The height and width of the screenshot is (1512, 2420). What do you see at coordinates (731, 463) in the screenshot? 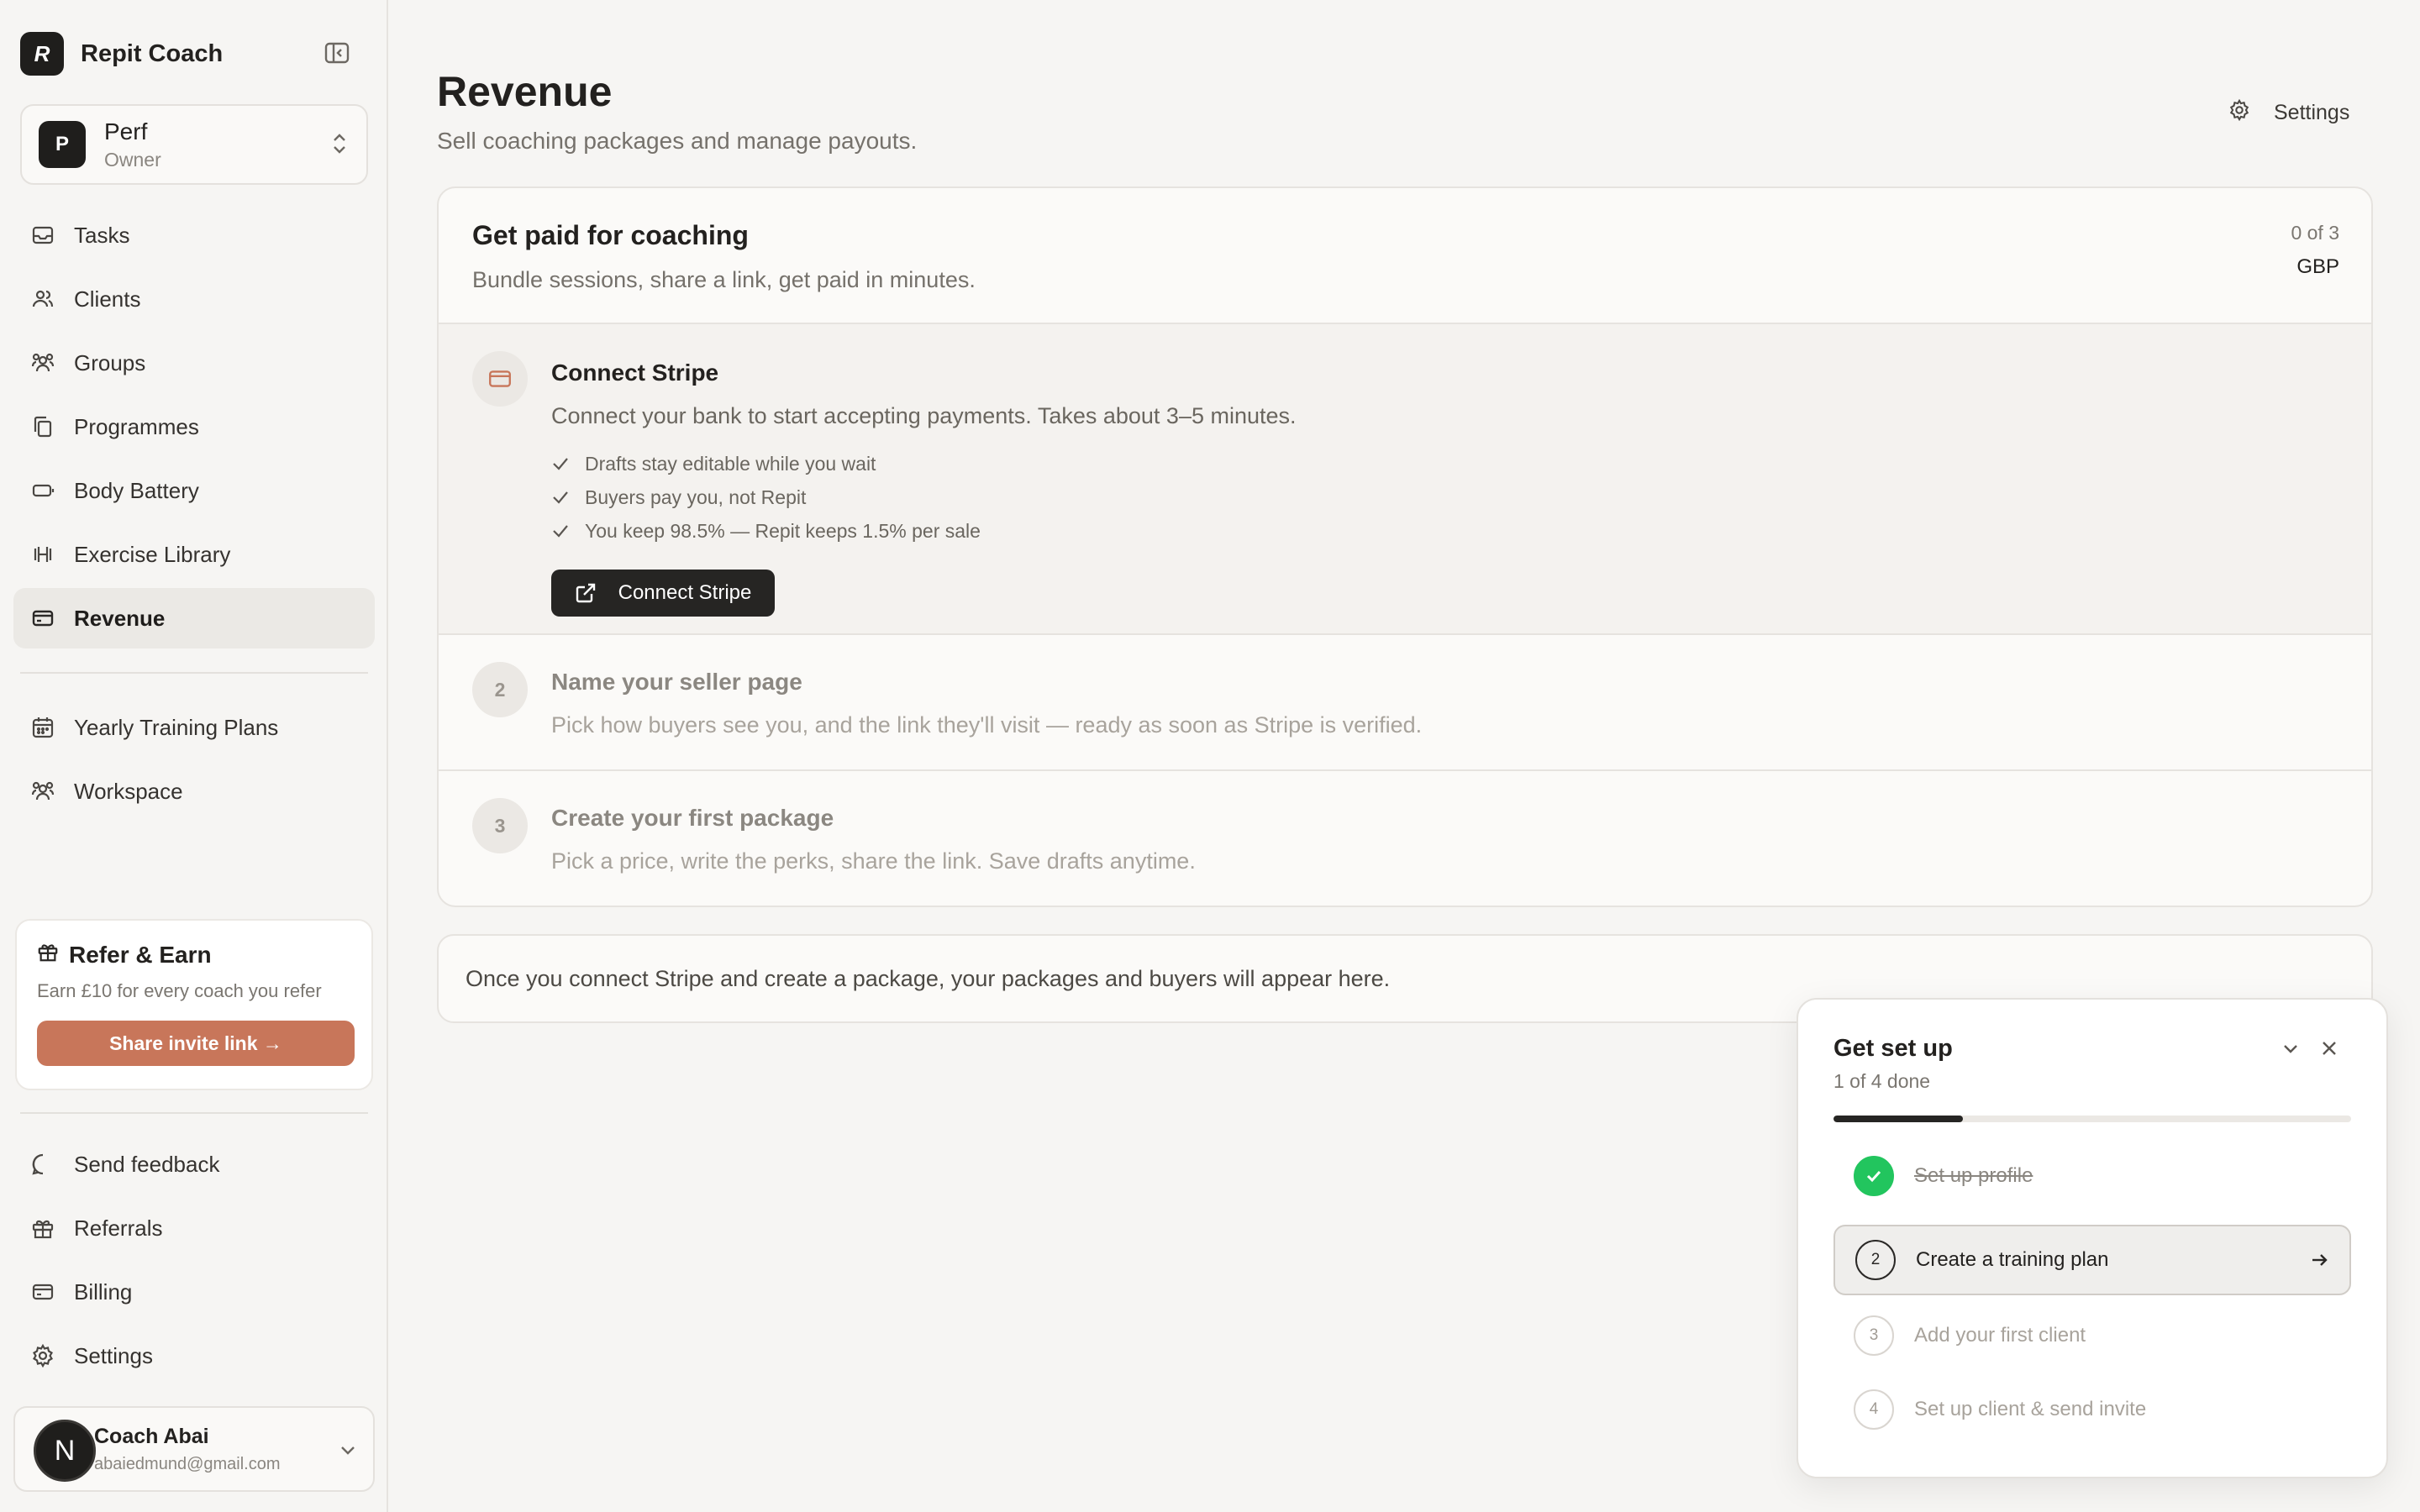
I see `bullet-text: Drafts stay editable while you wait` at bounding box center [731, 463].